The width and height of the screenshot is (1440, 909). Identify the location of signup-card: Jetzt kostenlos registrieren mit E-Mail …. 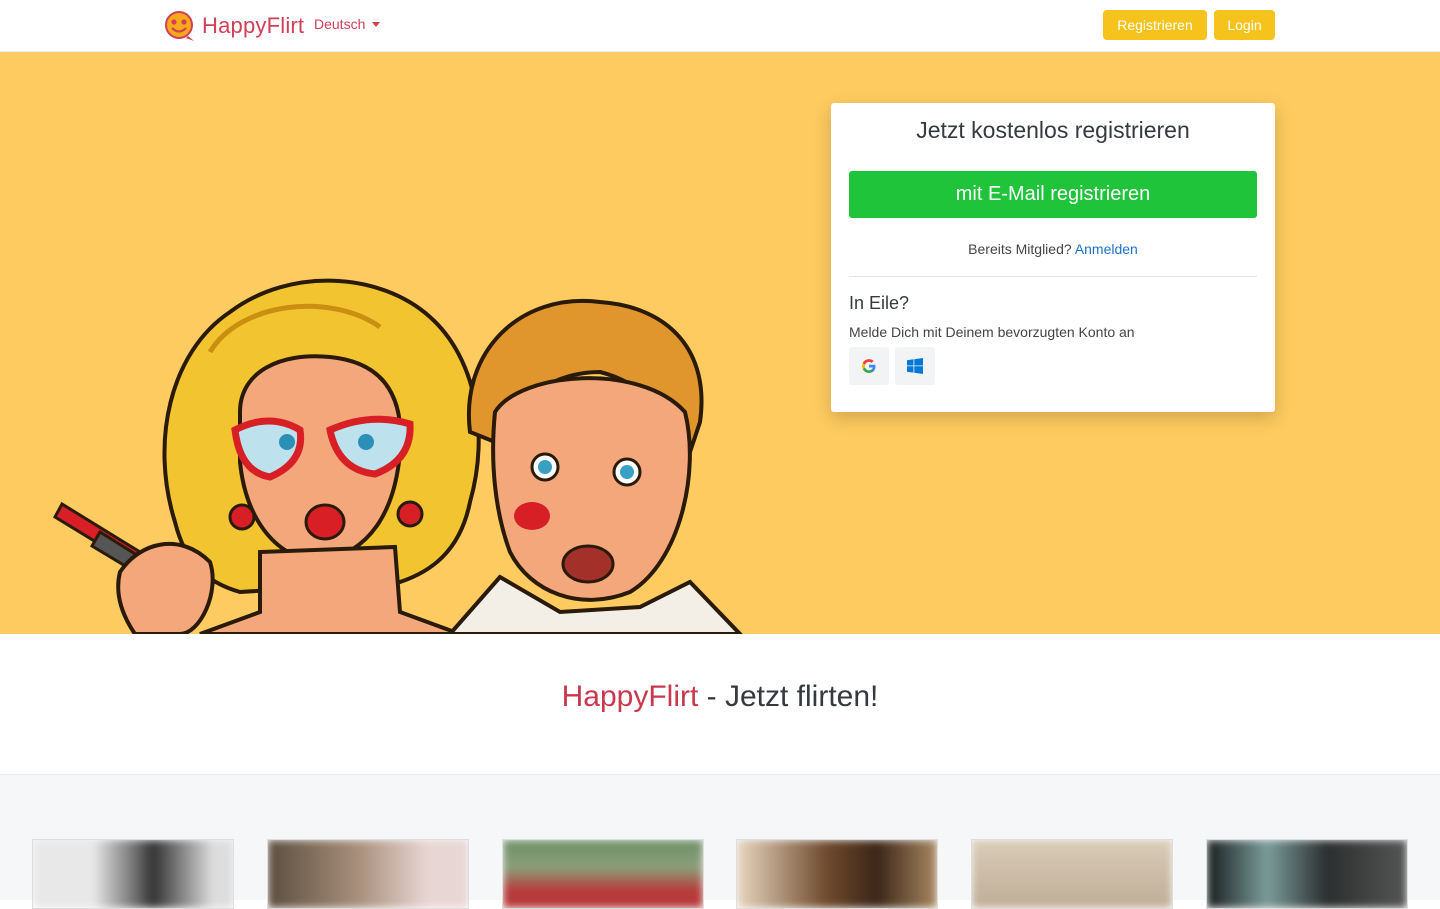
(1053, 257).